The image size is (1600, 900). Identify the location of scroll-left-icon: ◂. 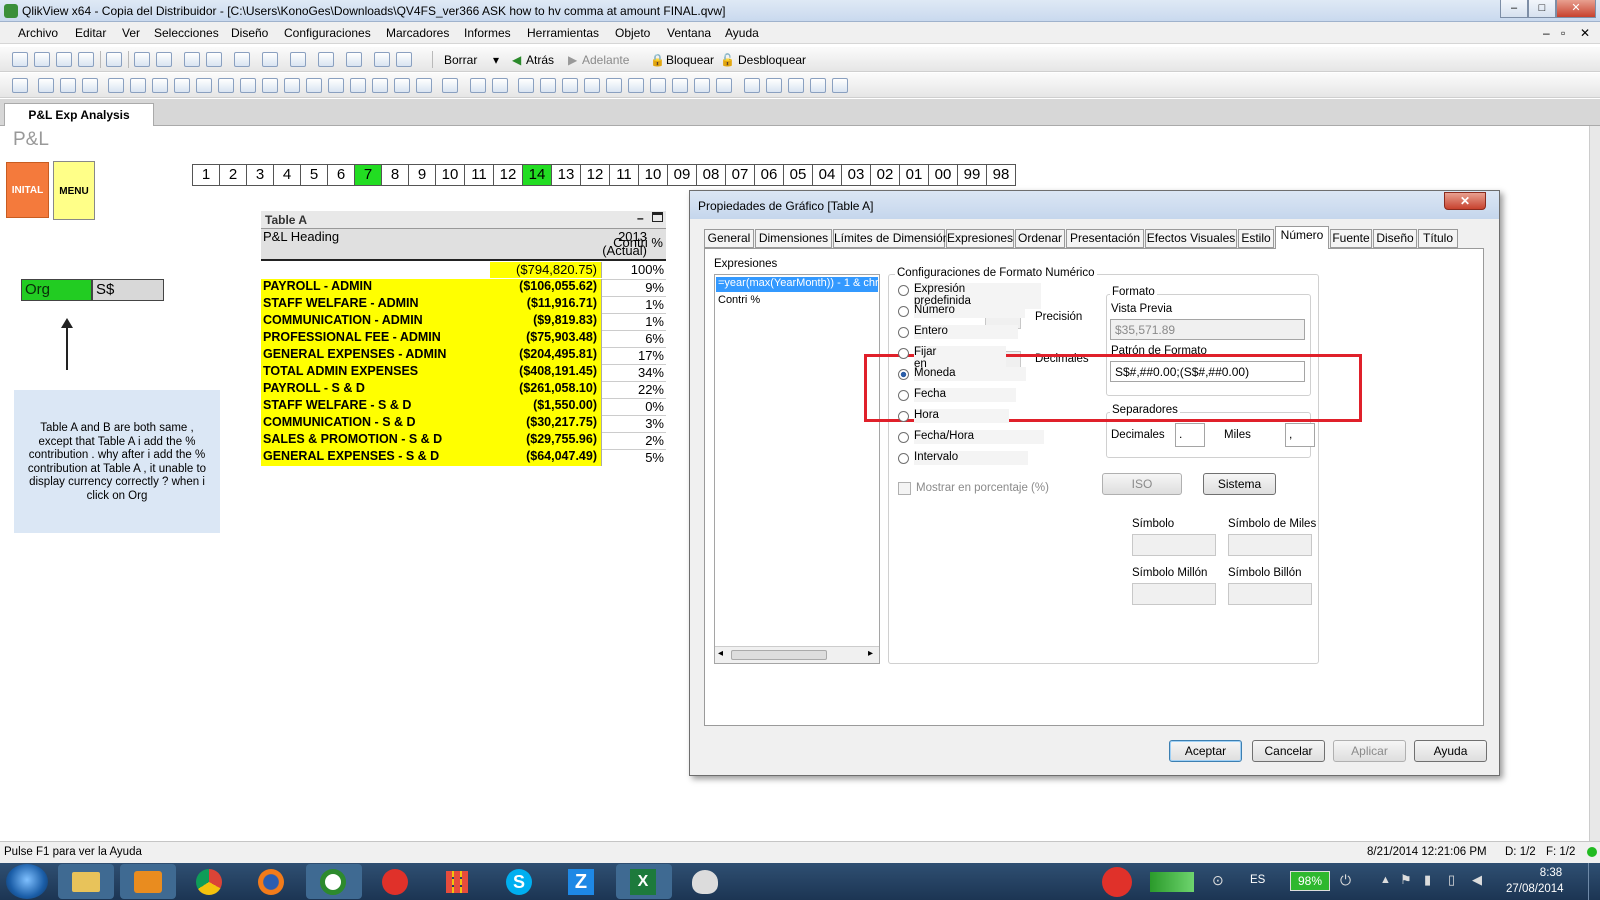
(720, 653).